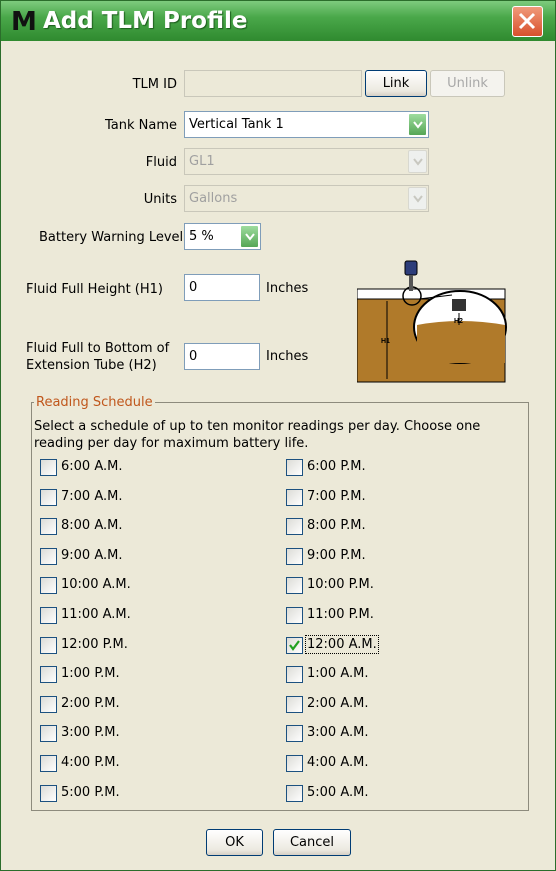 The image size is (556, 871). What do you see at coordinates (278, 21) in the screenshot?
I see `title-bar: M Add TLM Profile` at bounding box center [278, 21].